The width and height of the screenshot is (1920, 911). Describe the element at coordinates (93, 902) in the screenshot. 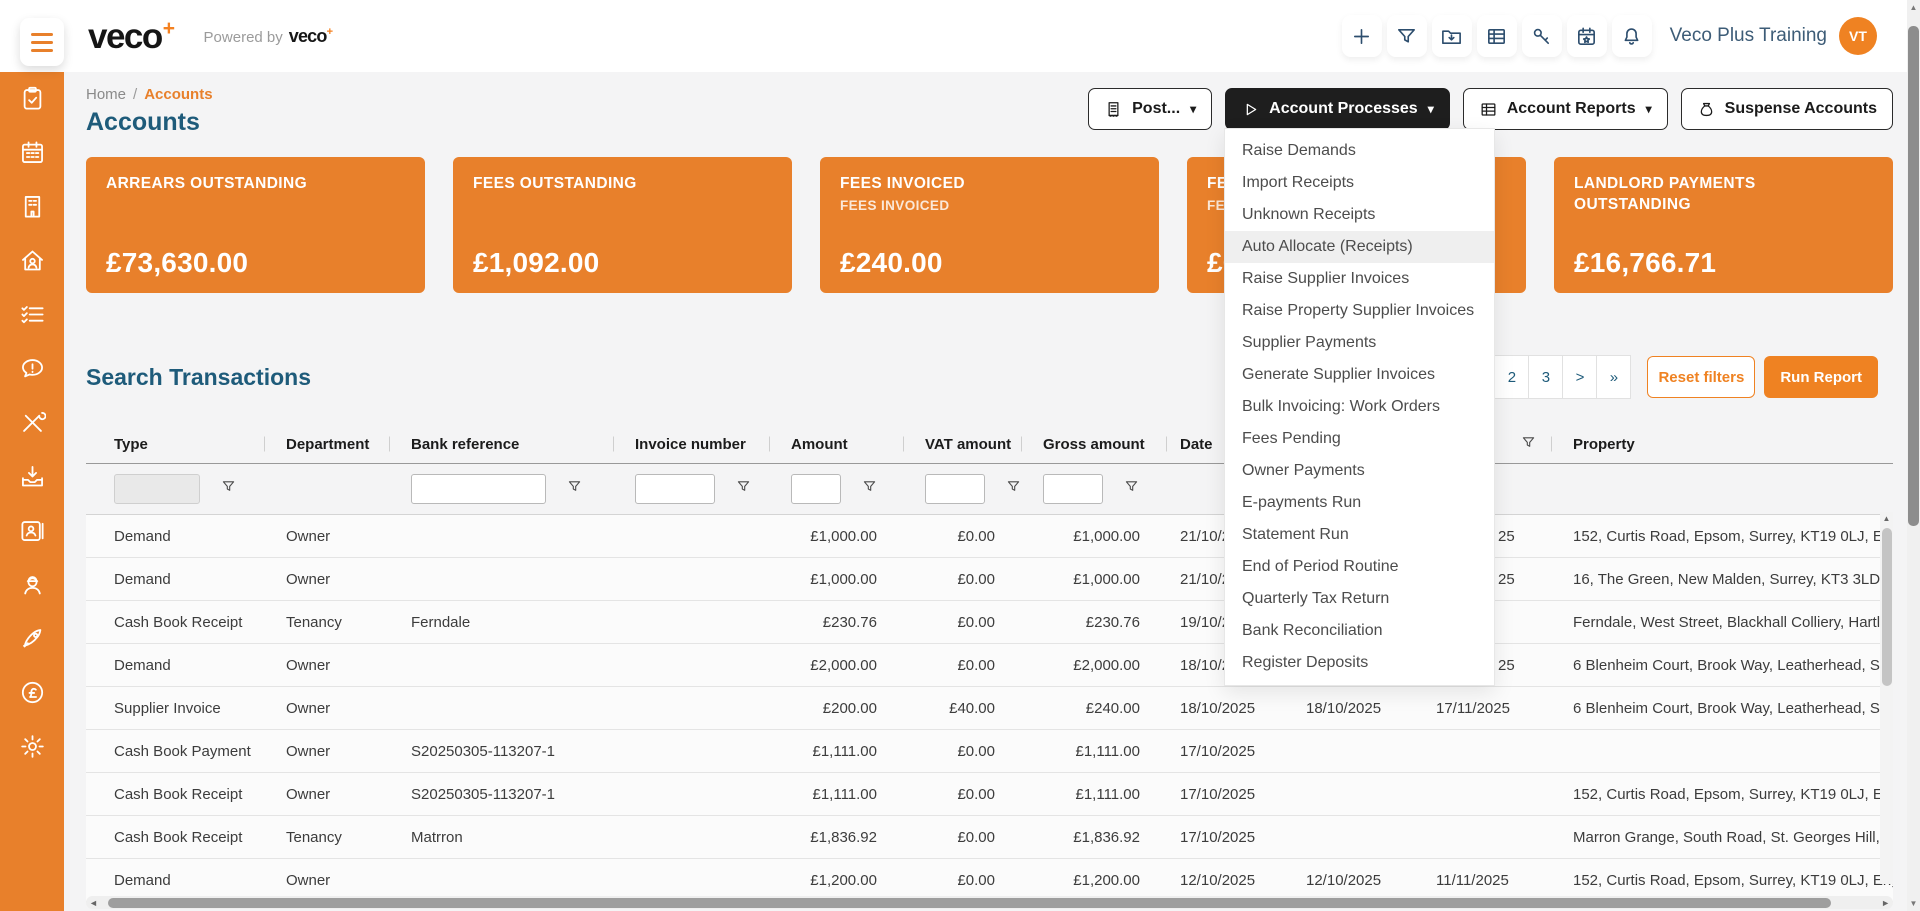

I see `scroll-left-arrow: ◄` at that location.